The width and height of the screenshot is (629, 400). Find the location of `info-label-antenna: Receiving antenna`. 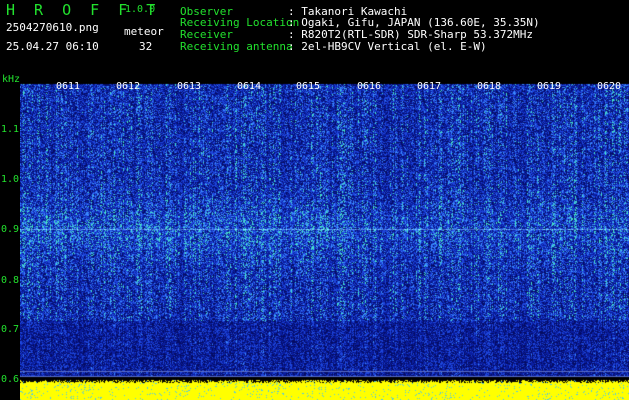

info-label-antenna: Receiving antenna is located at coordinates (236, 46).